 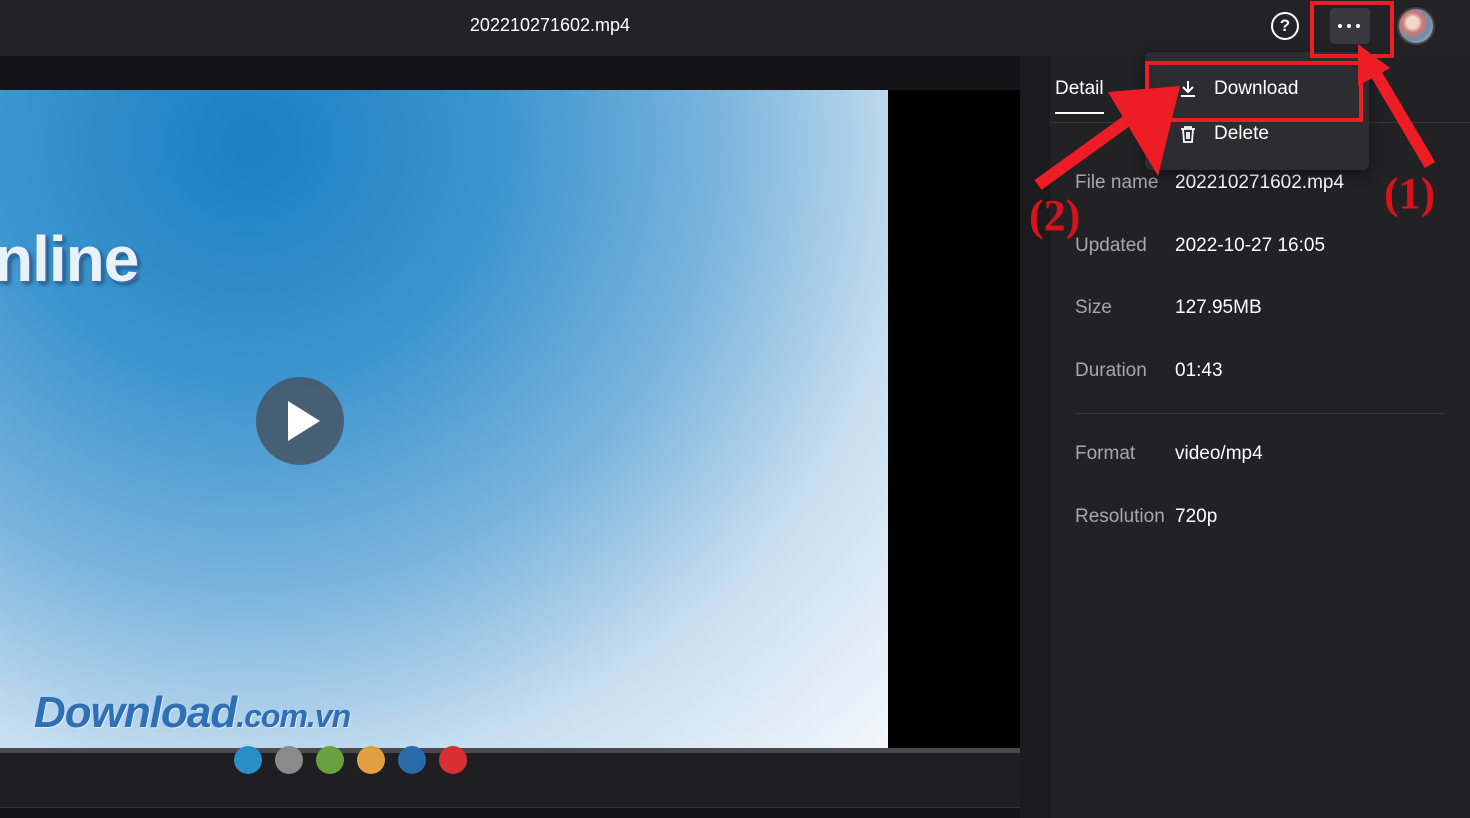 I want to click on tab-detail: Detail, so click(x=1079, y=96).